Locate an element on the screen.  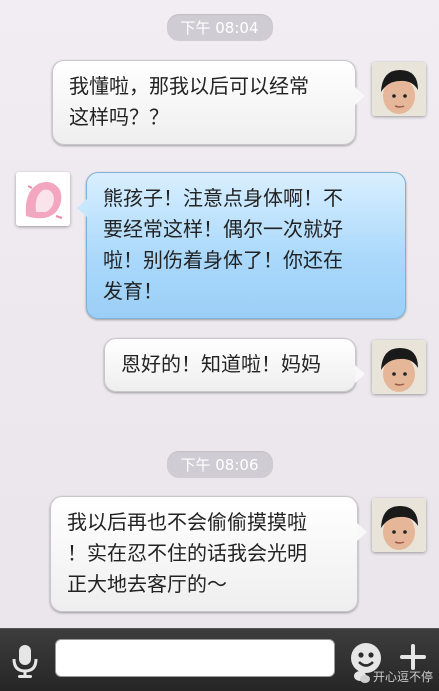
message-input is located at coordinates (195, 658).